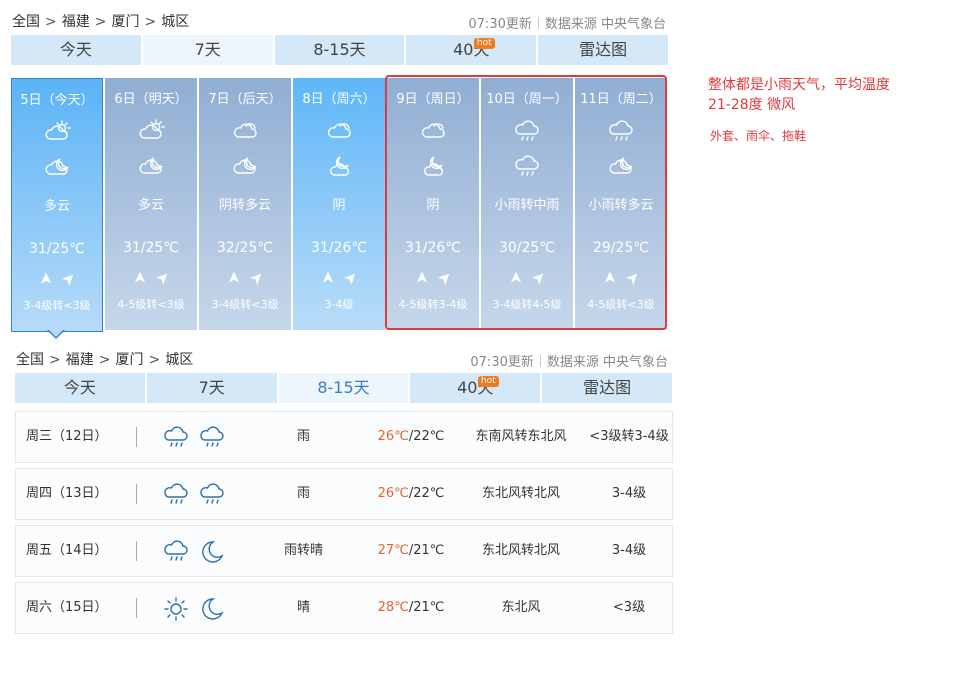 The width and height of the screenshot is (976, 680). I want to click on row-day: 周五（14日）, so click(67, 550).